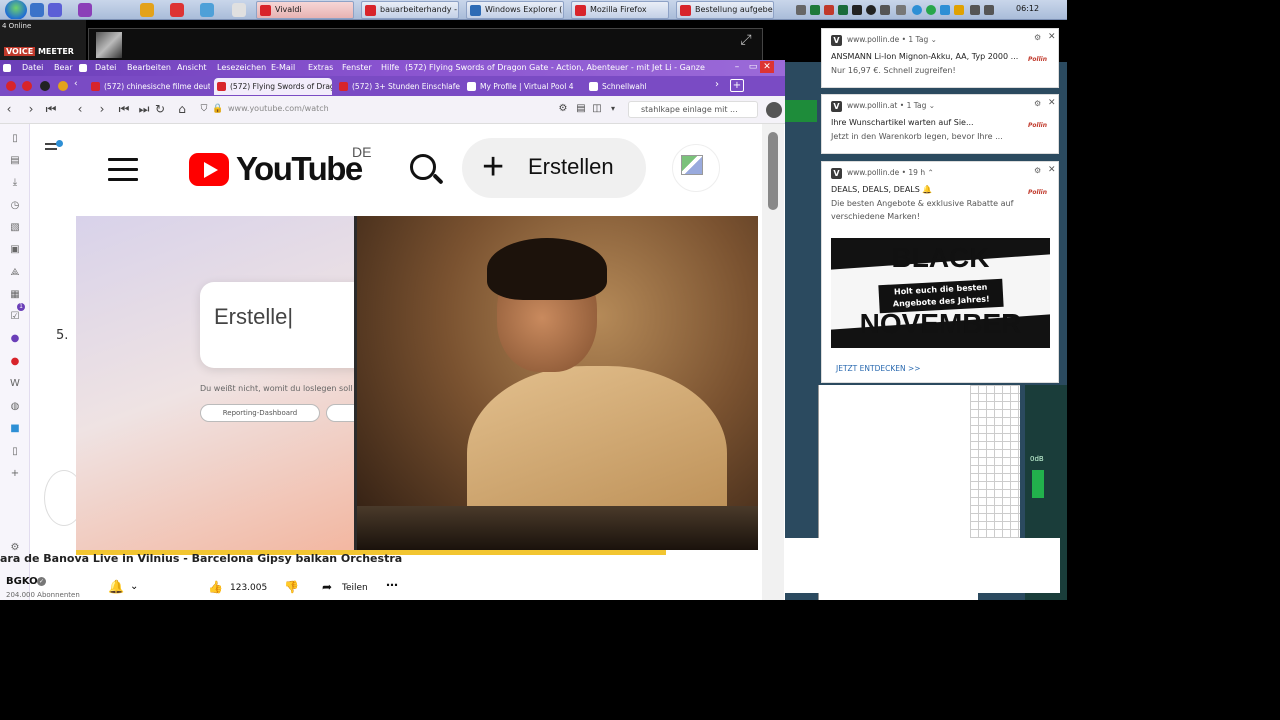 Image resolution: width=1280 pixels, height=720 pixels. I want to click on notification-bell-button: 🔔 ⌄, so click(124, 589).